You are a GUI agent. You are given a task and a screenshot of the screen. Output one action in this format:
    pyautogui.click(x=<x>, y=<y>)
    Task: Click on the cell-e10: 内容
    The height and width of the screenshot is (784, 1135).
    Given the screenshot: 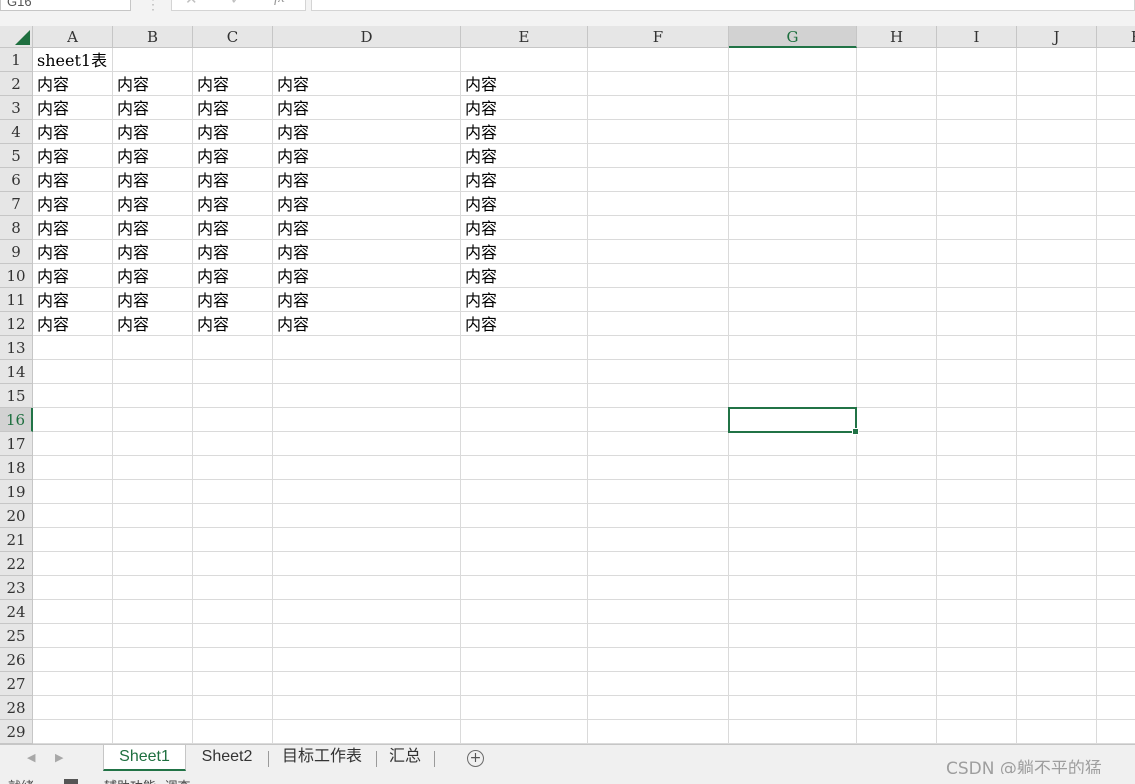 What is the action you would take?
    pyautogui.click(x=524, y=276)
    